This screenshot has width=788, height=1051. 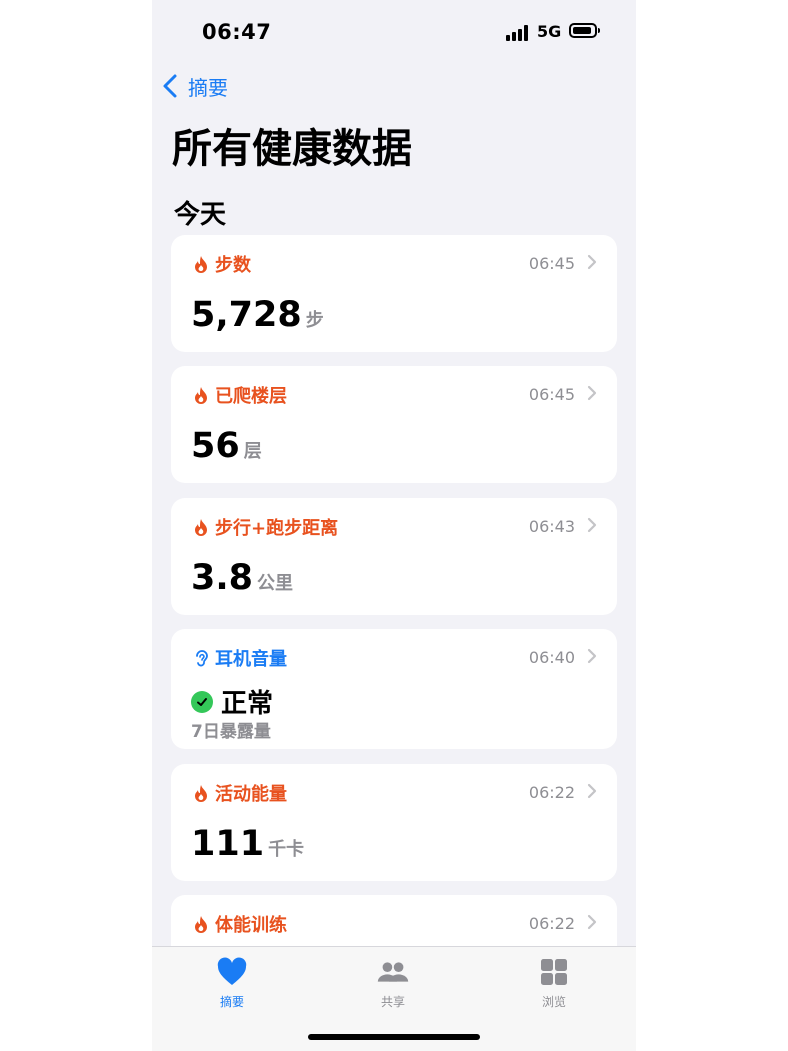 I want to click on card-label: 耳机音量, so click(x=251, y=659).